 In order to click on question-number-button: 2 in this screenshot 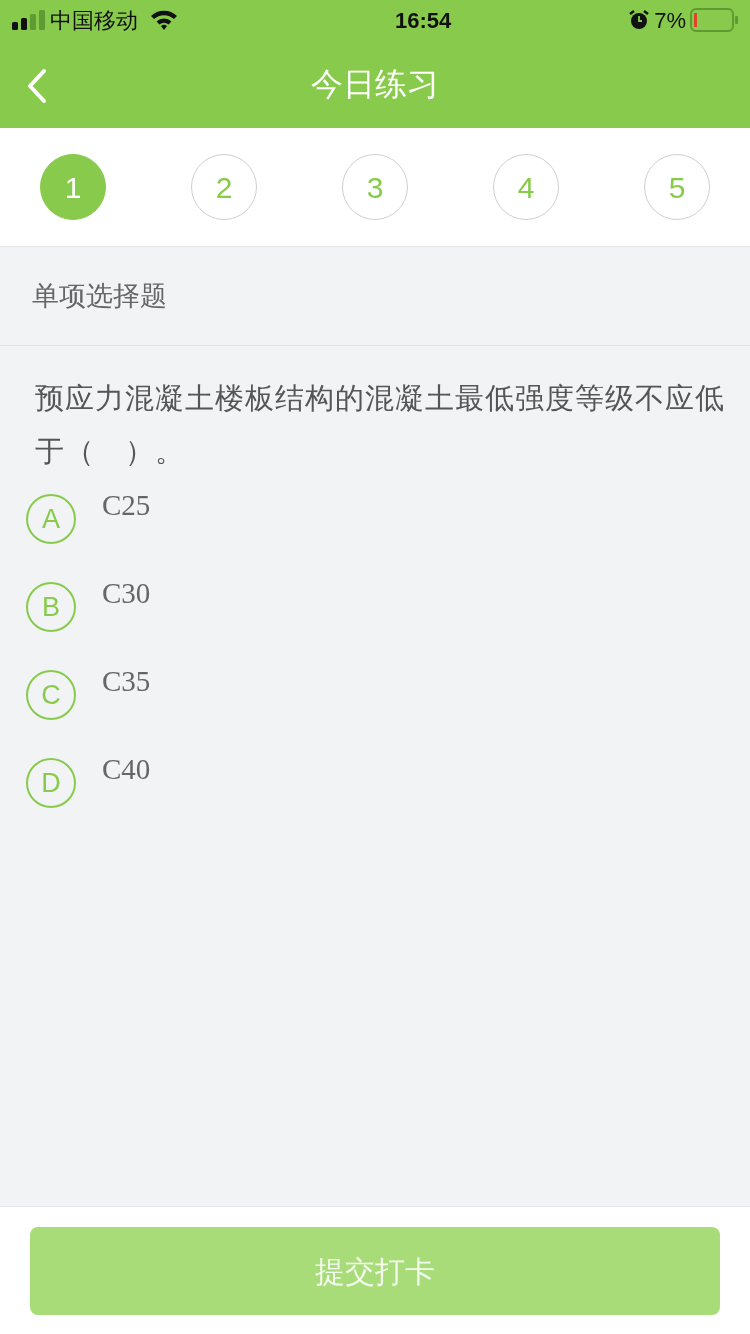, I will do `click(224, 187)`.